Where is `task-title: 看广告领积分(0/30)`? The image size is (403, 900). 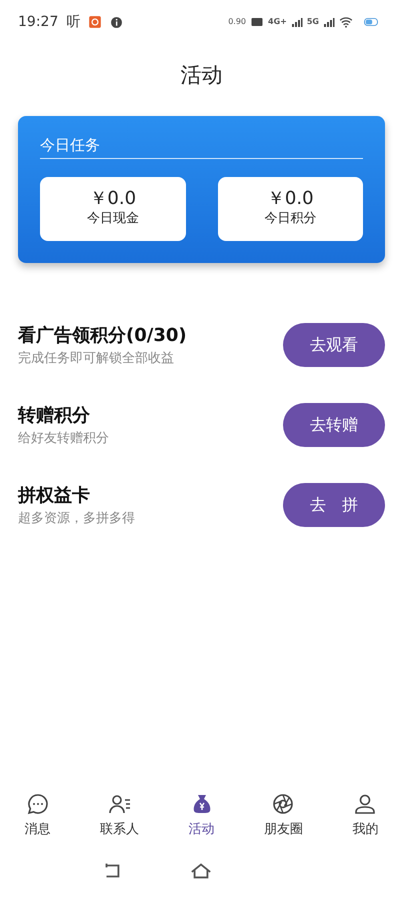
task-title: 看广告领积分(0/30) is located at coordinates (102, 336).